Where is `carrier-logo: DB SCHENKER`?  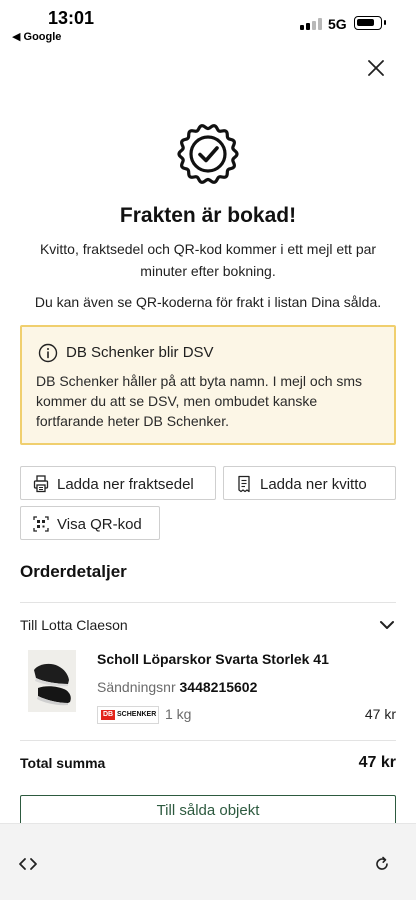 carrier-logo: DB SCHENKER is located at coordinates (128, 715).